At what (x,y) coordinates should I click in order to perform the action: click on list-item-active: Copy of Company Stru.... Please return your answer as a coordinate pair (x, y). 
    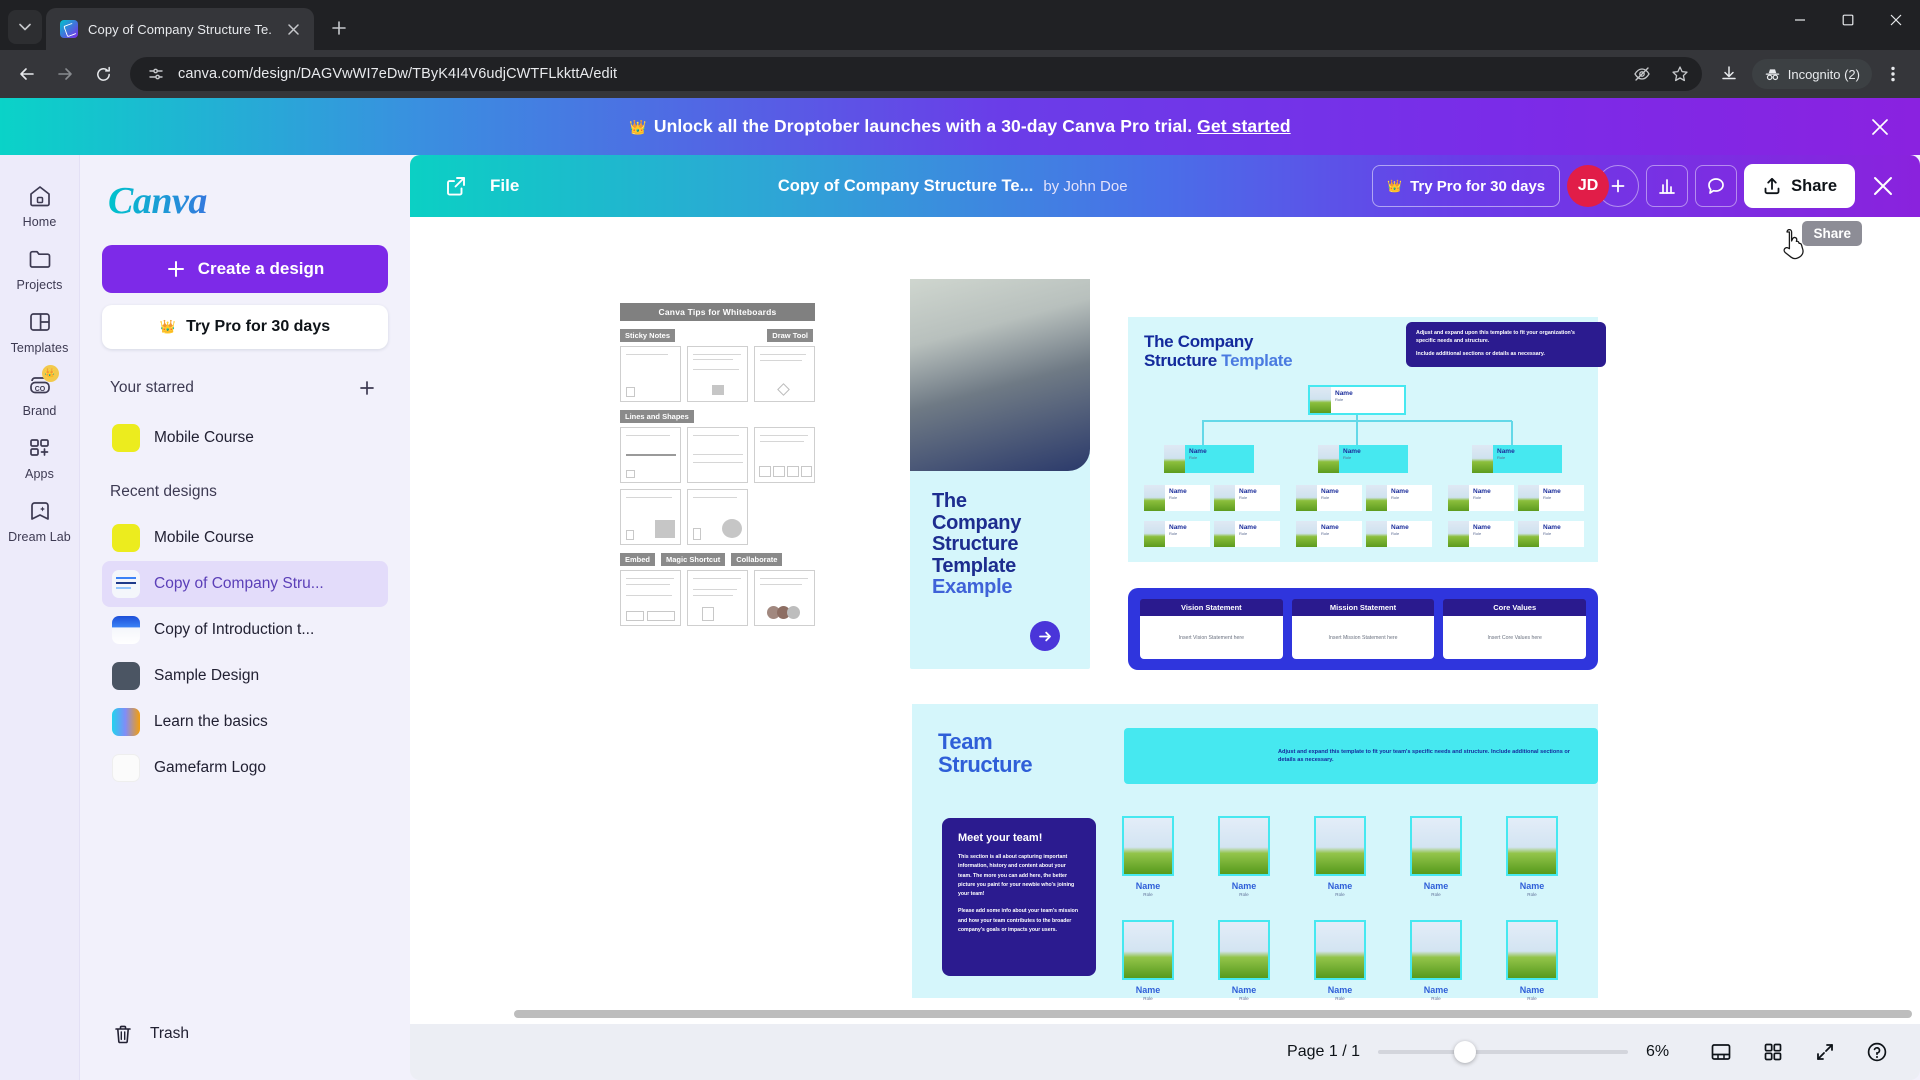
    Looking at the image, I should click on (245, 584).